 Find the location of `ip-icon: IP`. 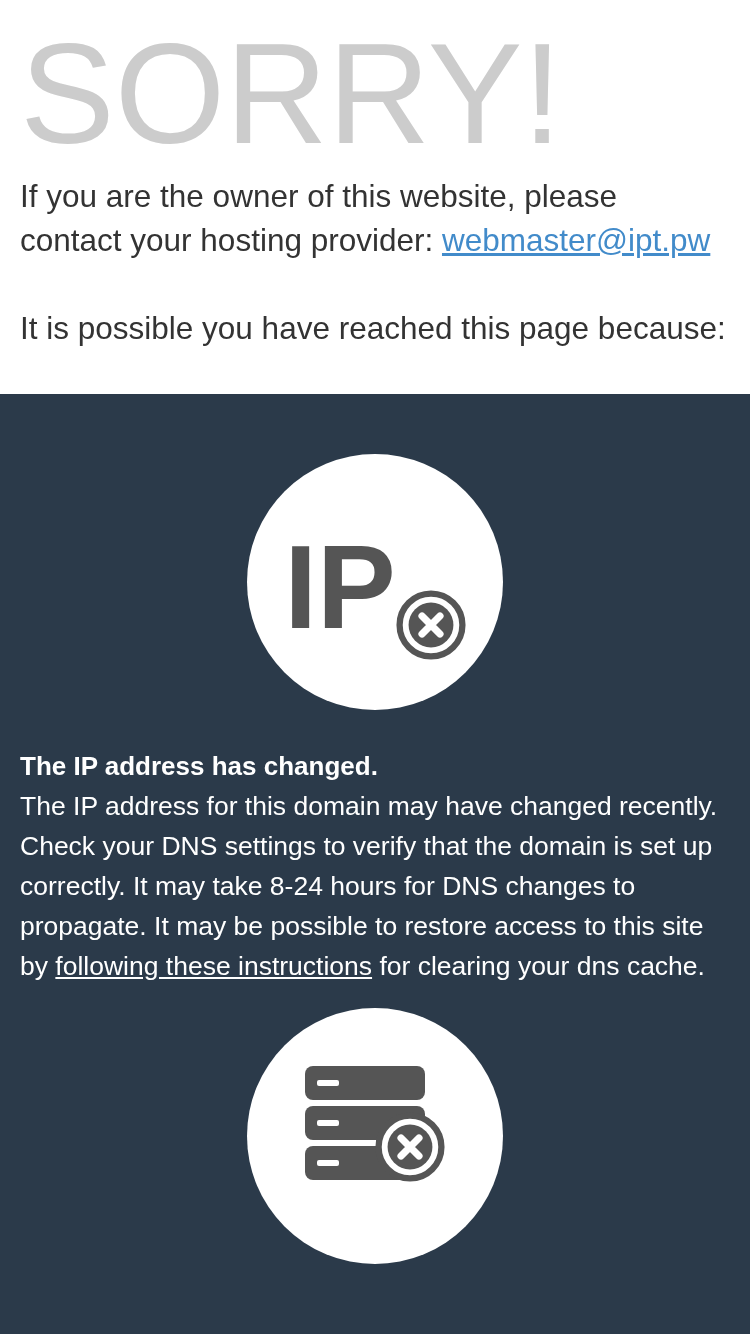

ip-icon: IP is located at coordinates (340, 587).